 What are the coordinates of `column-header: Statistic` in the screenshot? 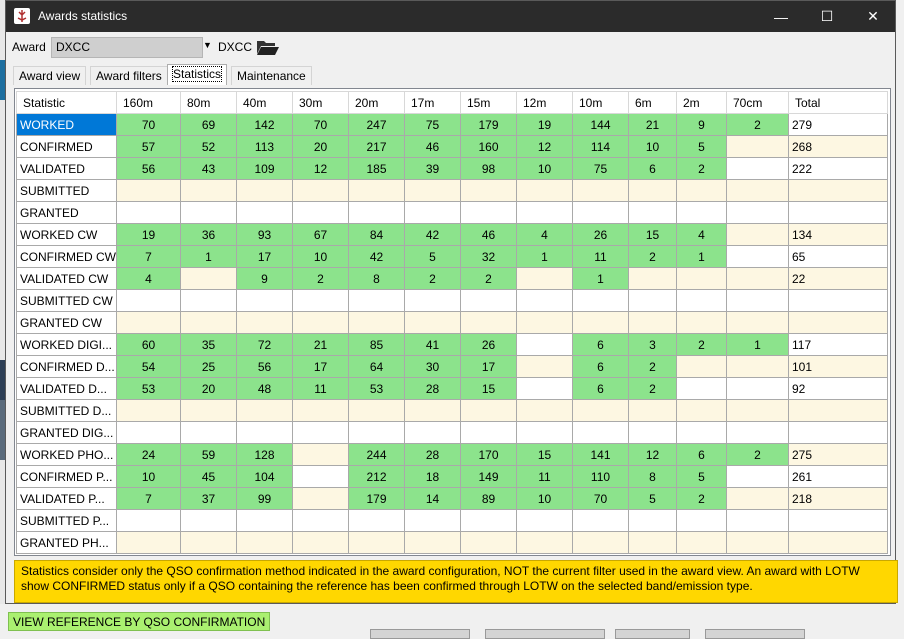 It's located at (66, 102).